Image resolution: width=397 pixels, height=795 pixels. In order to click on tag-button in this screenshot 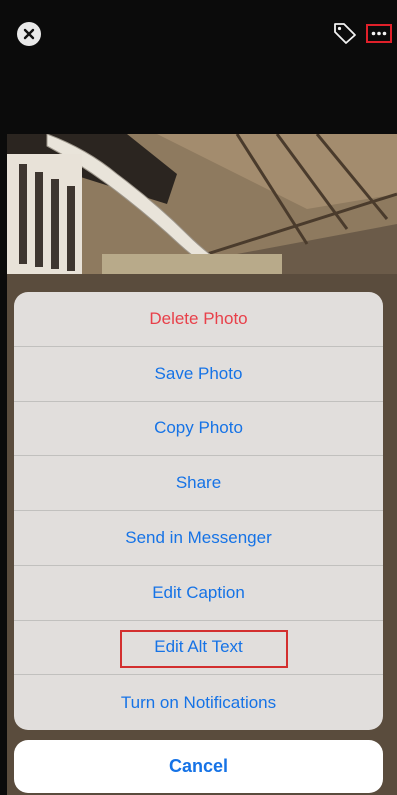, I will do `click(345, 33)`.